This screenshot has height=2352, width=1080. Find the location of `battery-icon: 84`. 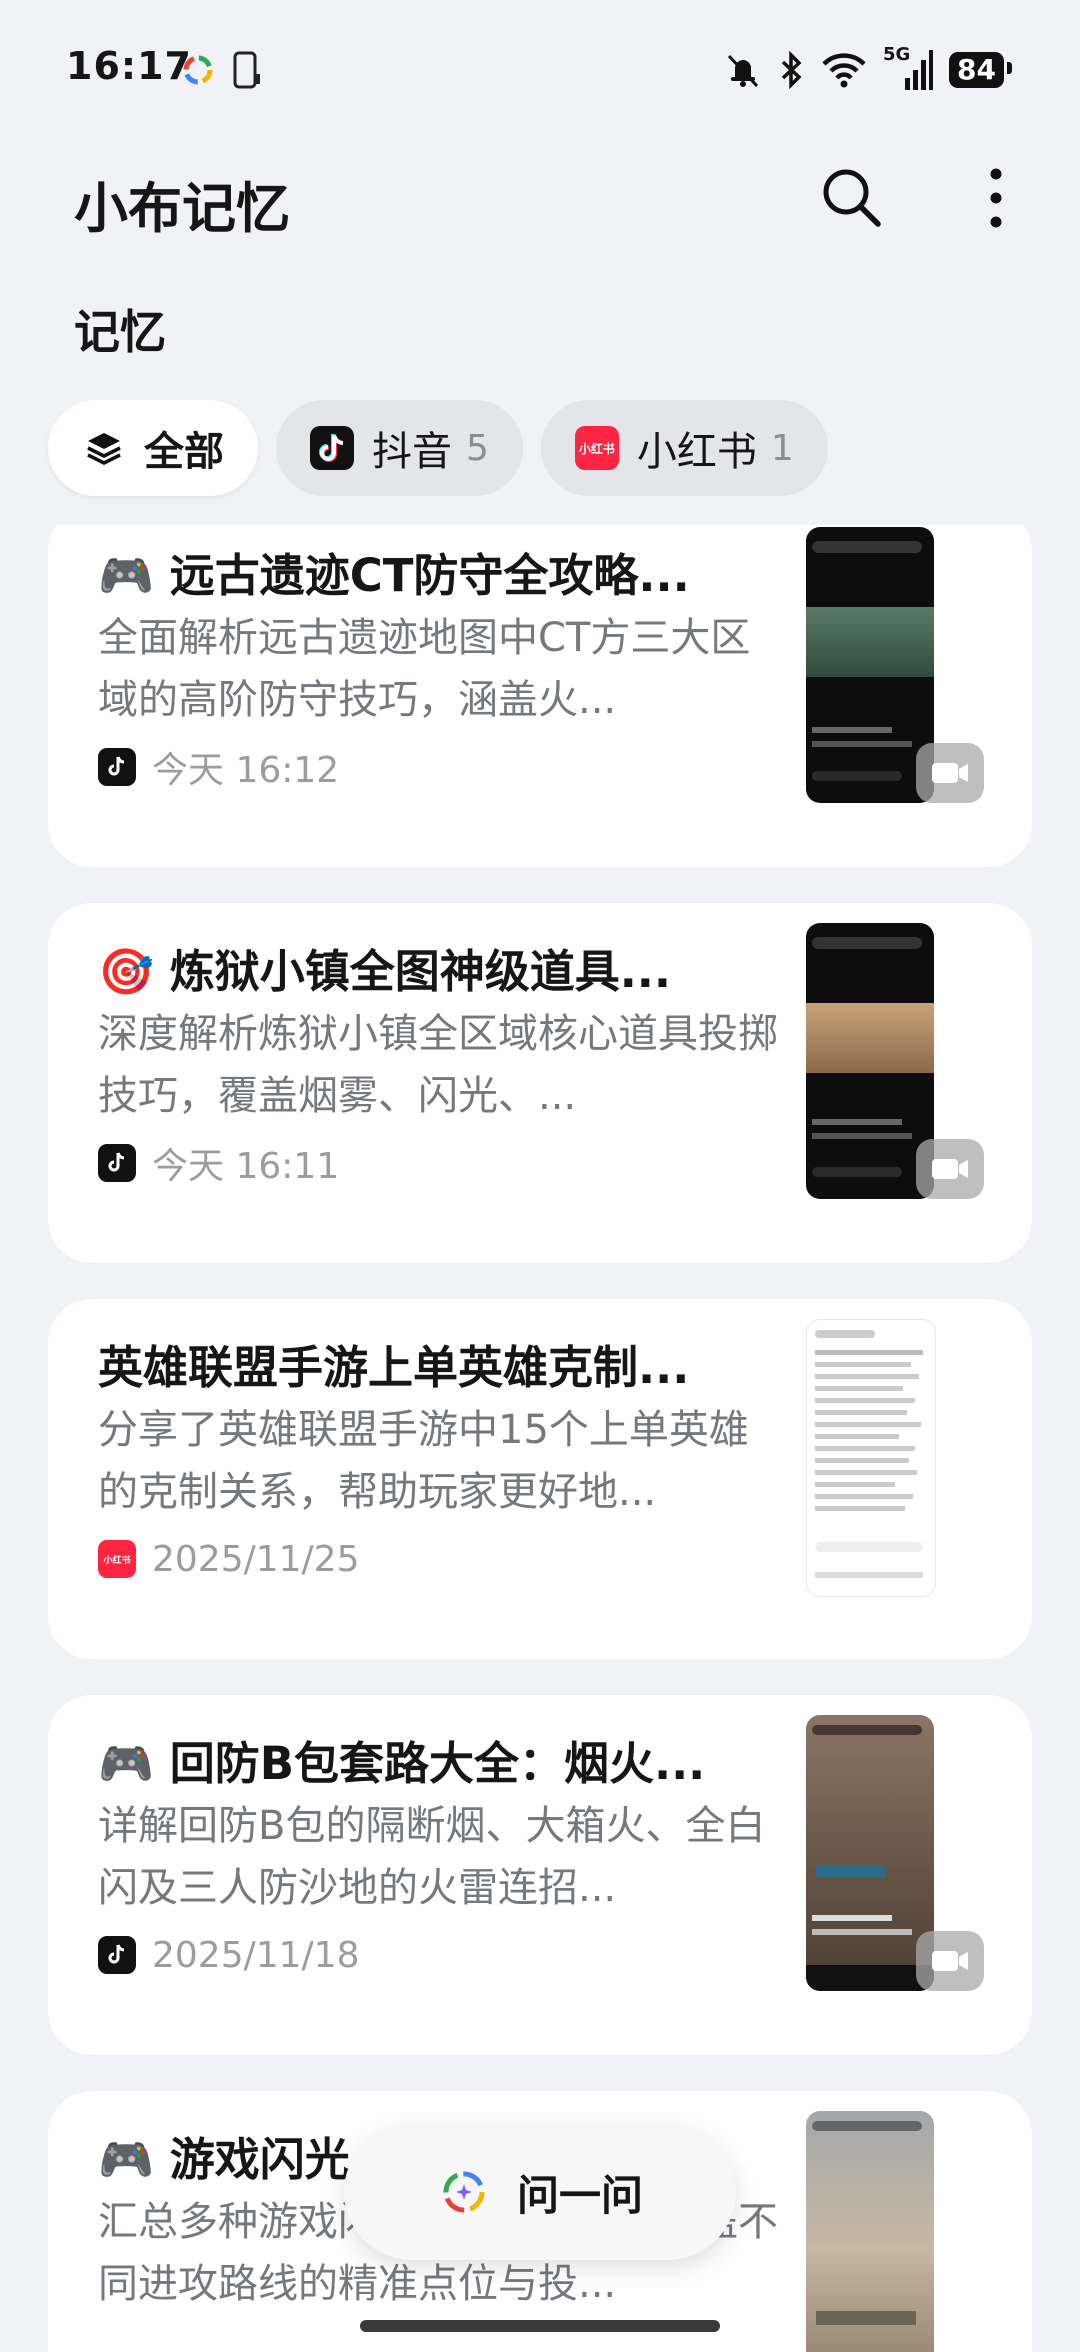

battery-icon: 84 is located at coordinates (980, 70).